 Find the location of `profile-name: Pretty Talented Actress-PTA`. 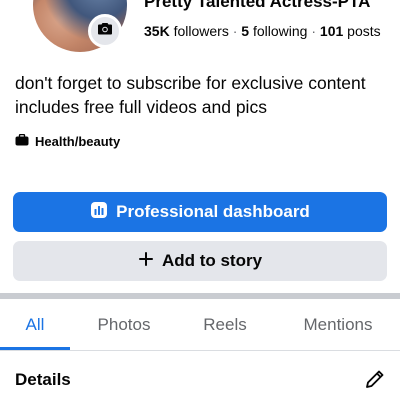

profile-name: Pretty Talented Actress-PTA is located at coordinates (257, 5).